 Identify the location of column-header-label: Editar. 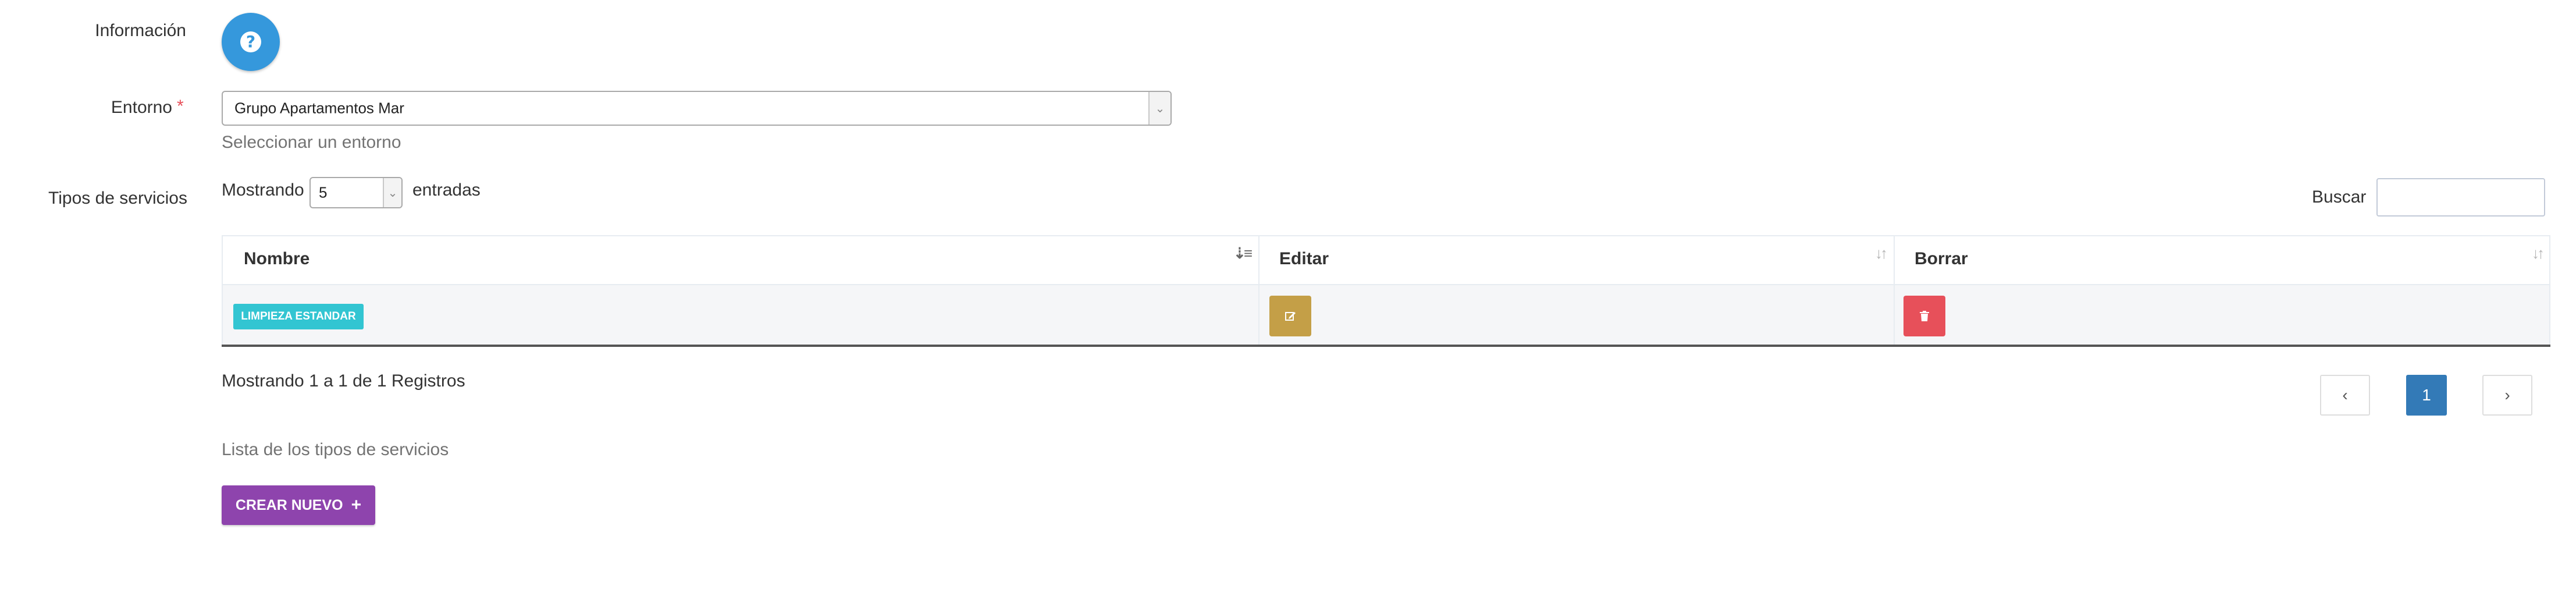
(1304, 258).